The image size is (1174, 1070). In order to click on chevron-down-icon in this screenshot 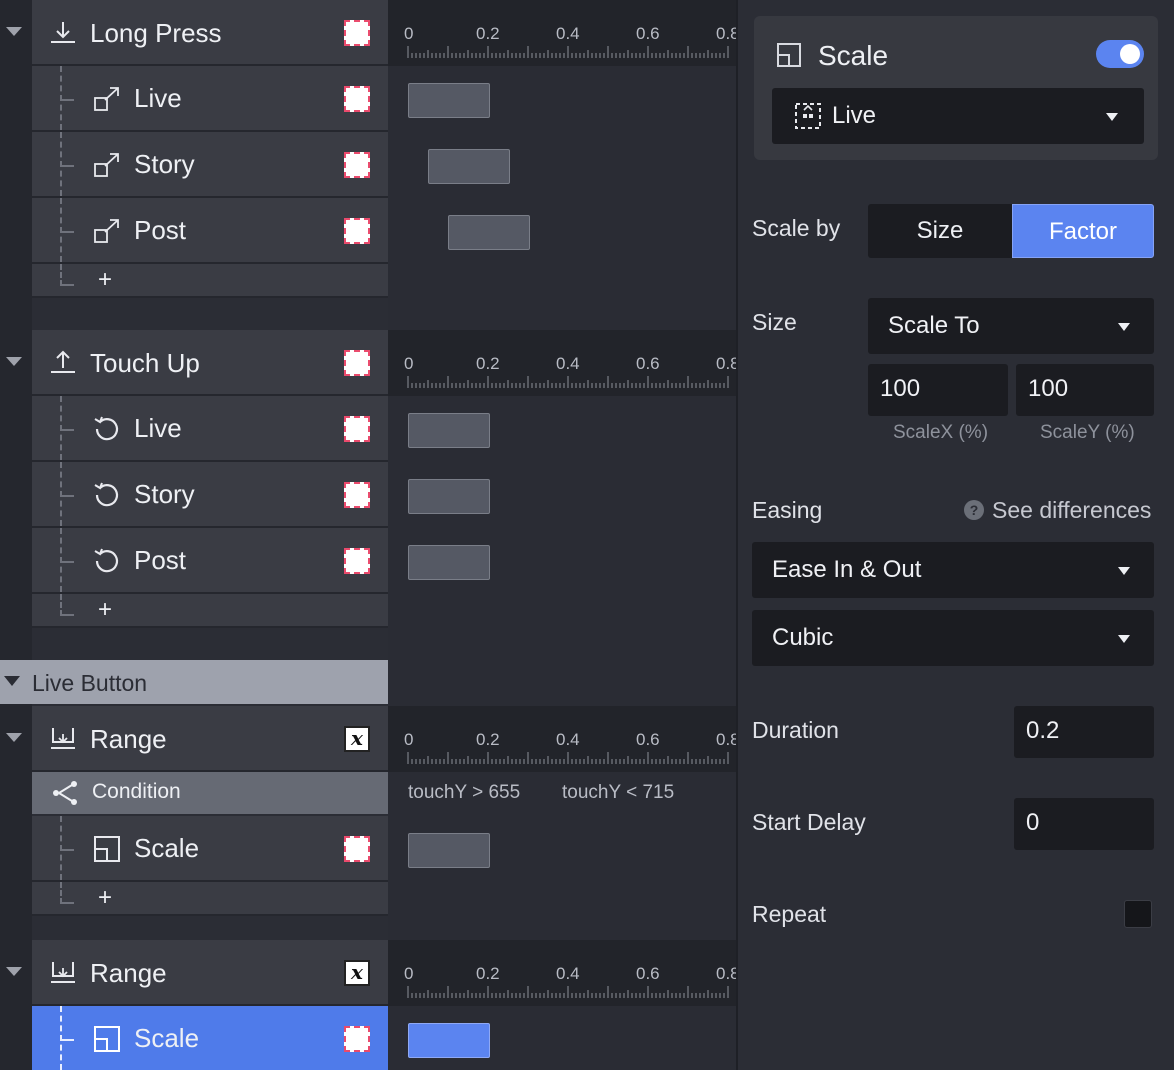, I will do `click(1112, 117)`.